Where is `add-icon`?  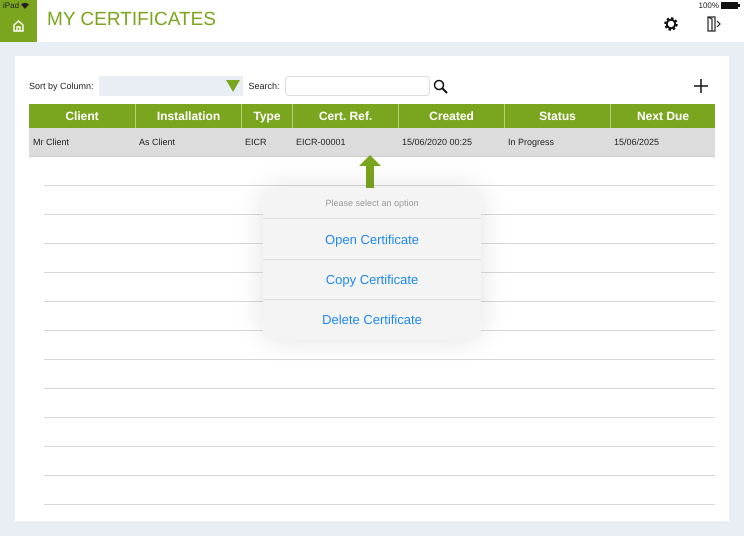
add-icon is located at coordinates (701, 86).